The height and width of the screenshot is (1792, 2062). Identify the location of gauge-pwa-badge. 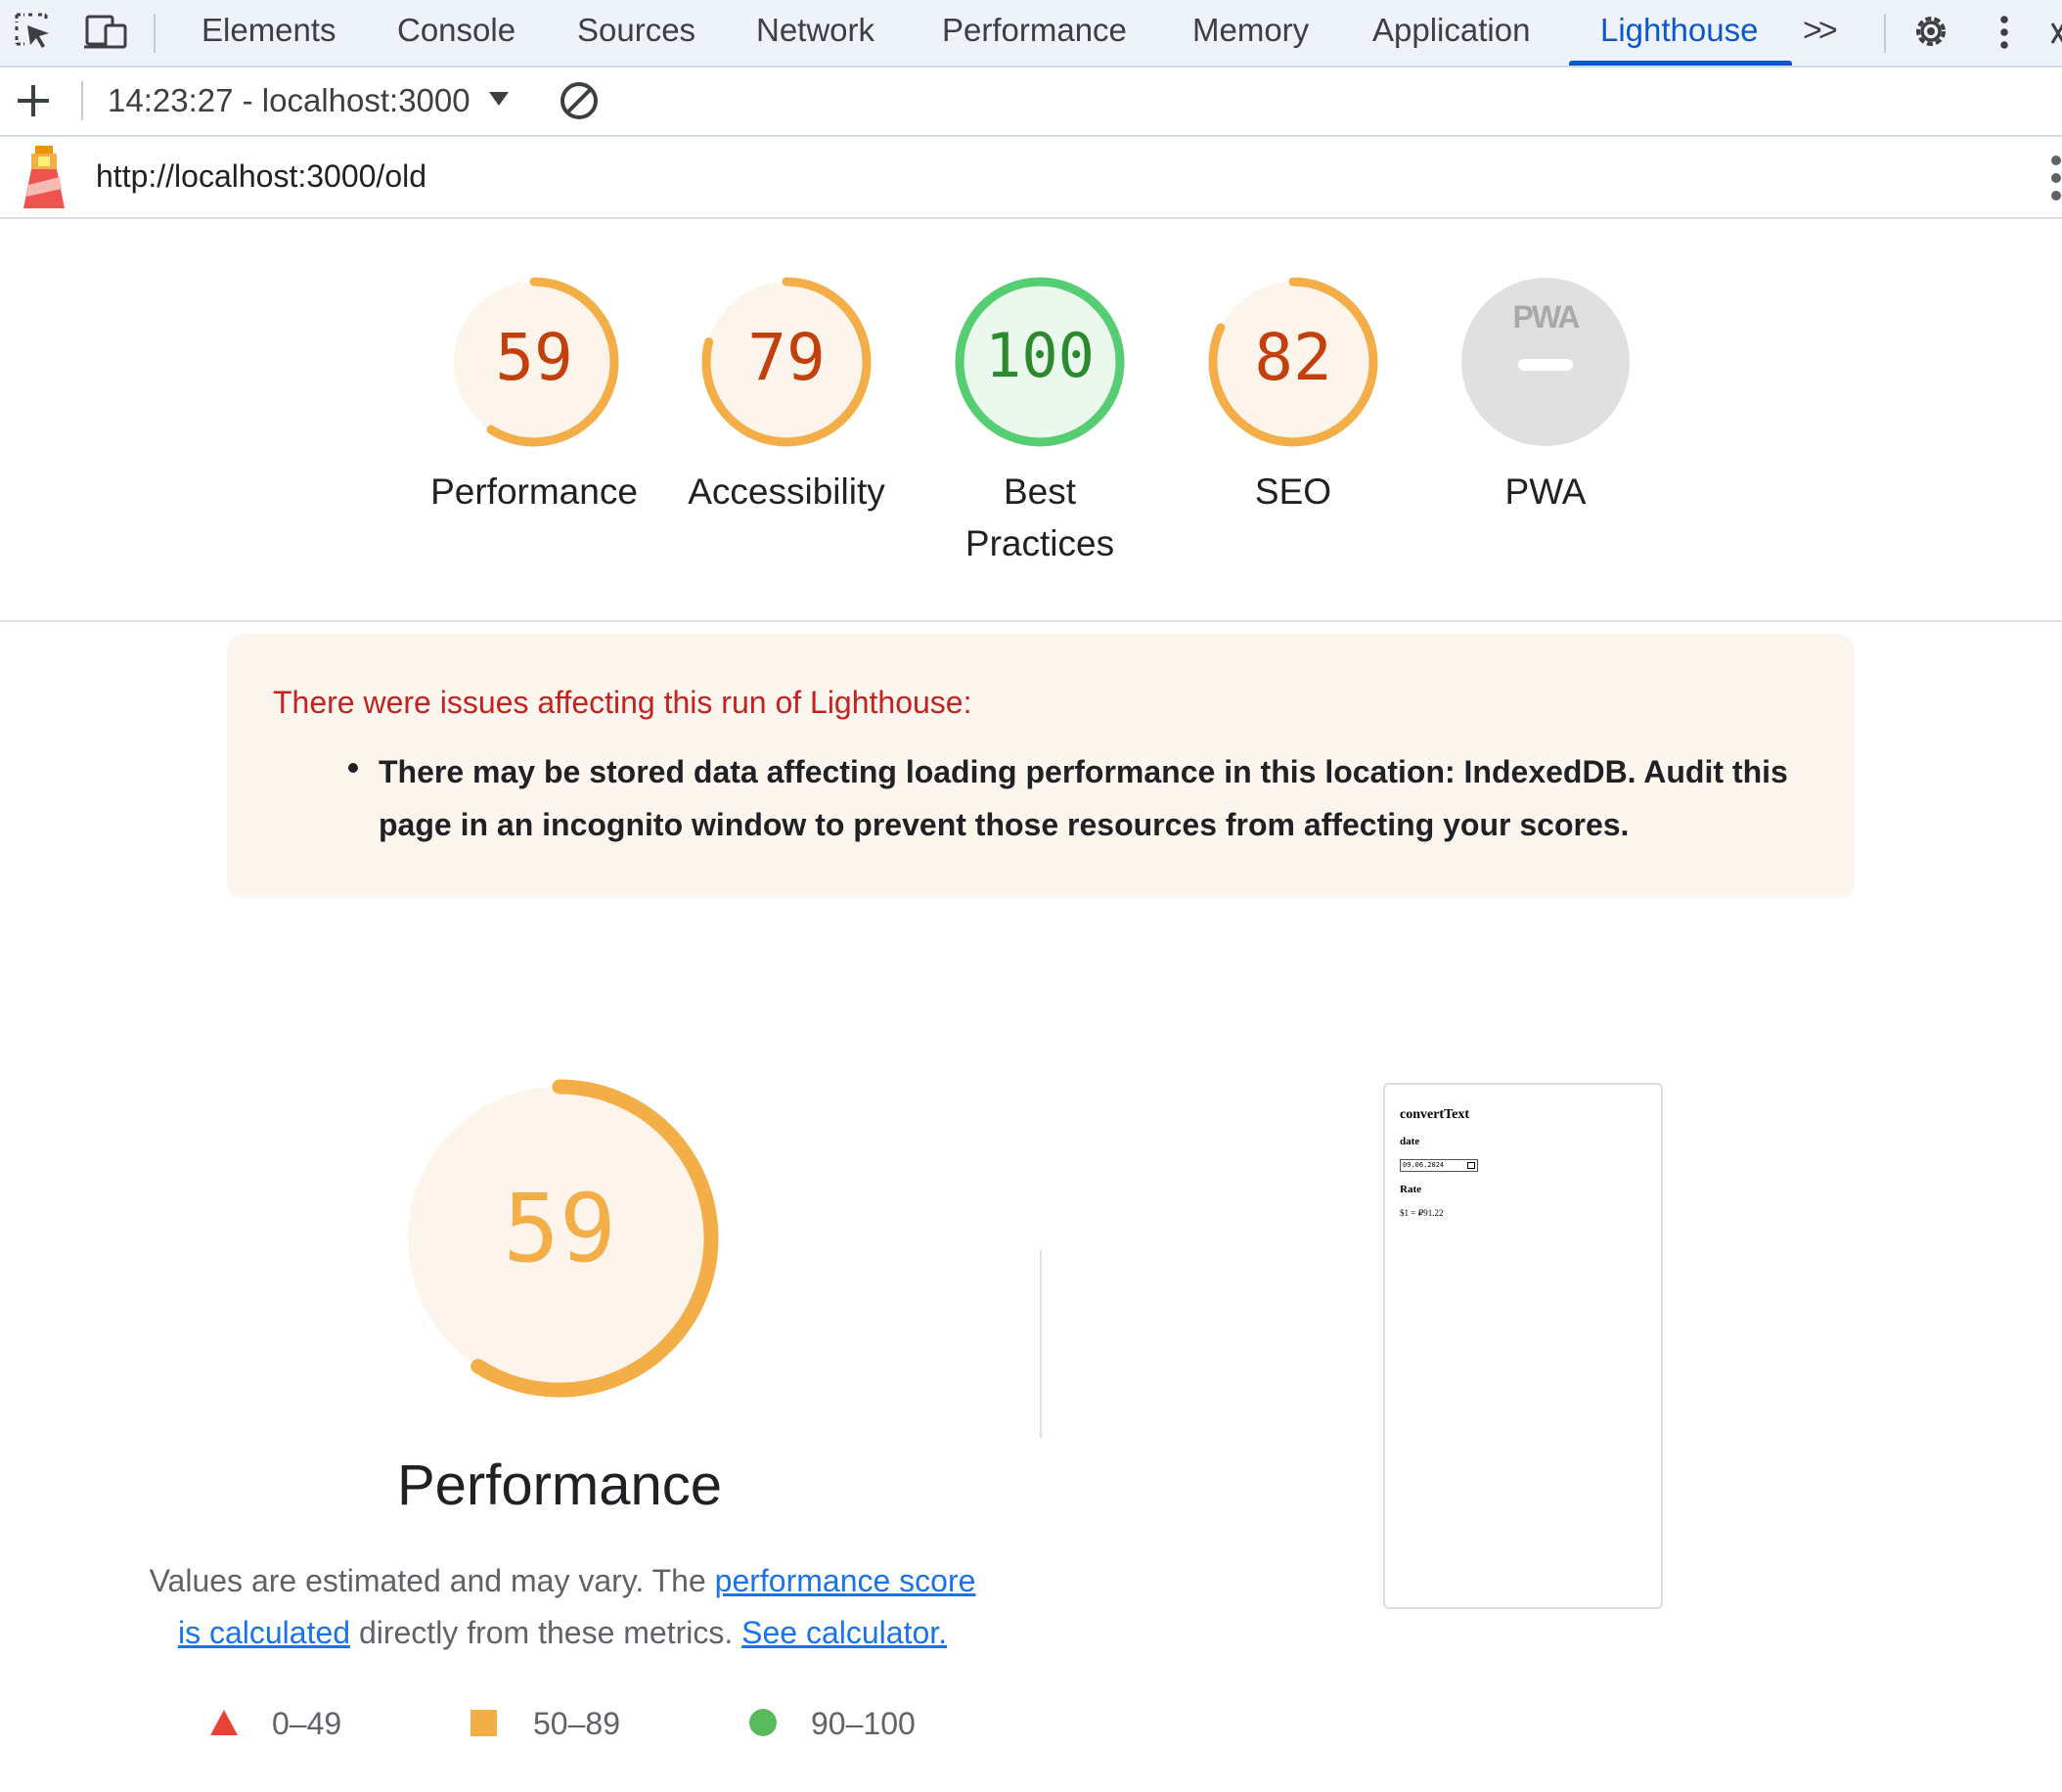
(1545, 362).